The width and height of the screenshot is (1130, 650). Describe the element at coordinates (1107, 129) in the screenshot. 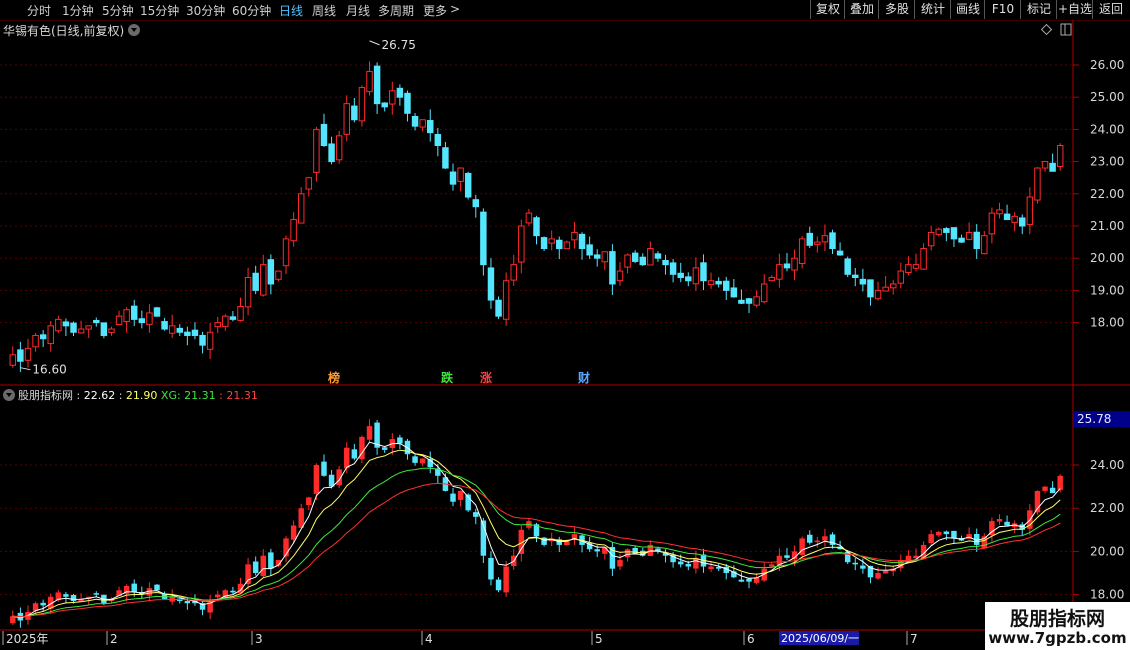

I see `price-tick-label: 24.00` at that location.